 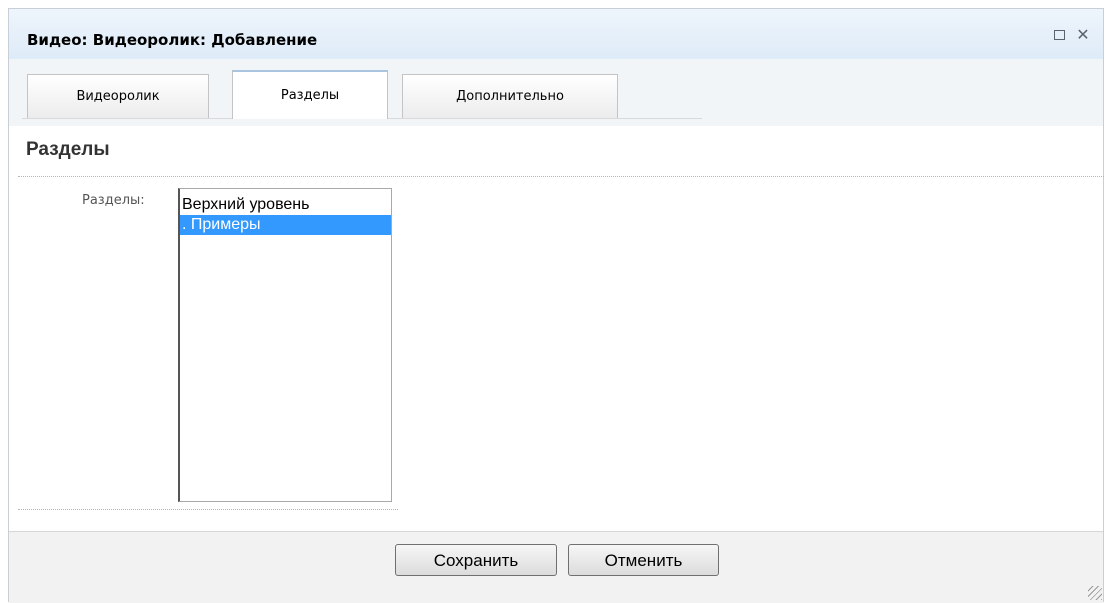 What do you see at coordinates (113, 200) in the screenshot?
I see `sections-field-label: Разделы:` at bounding box center [113, 200].